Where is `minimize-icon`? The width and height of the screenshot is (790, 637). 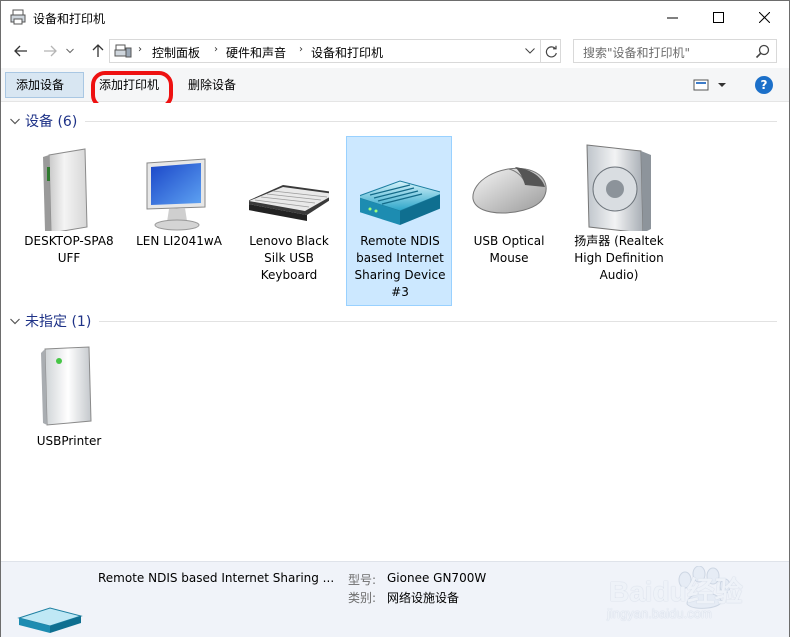
minimize-icon is located at coordinates (672, 17).